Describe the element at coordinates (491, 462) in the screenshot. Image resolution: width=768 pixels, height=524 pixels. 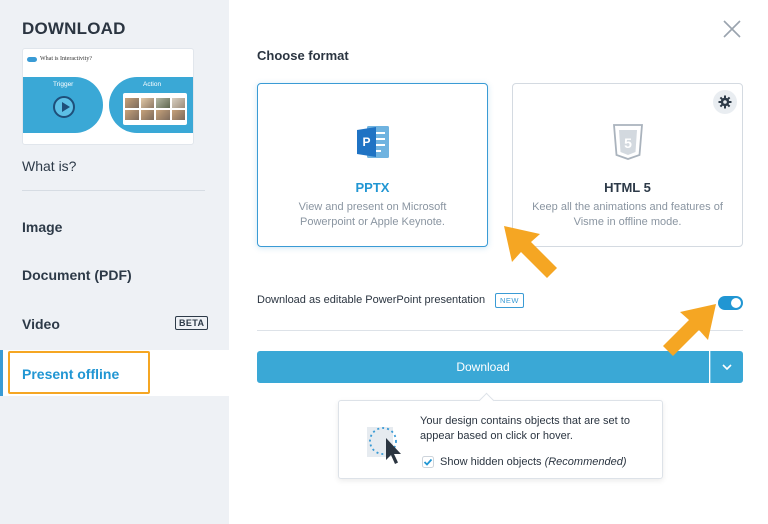
I see `checkbox-label-text: Show hidden objects` at that location.